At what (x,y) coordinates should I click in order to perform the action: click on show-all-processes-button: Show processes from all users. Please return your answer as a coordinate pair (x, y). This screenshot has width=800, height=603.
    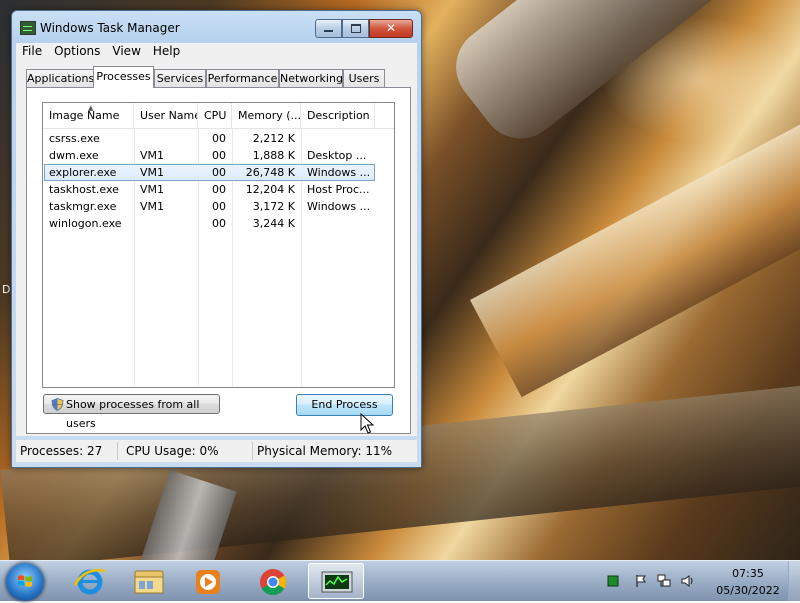
    Looking at the image, I should click on (131, 412).